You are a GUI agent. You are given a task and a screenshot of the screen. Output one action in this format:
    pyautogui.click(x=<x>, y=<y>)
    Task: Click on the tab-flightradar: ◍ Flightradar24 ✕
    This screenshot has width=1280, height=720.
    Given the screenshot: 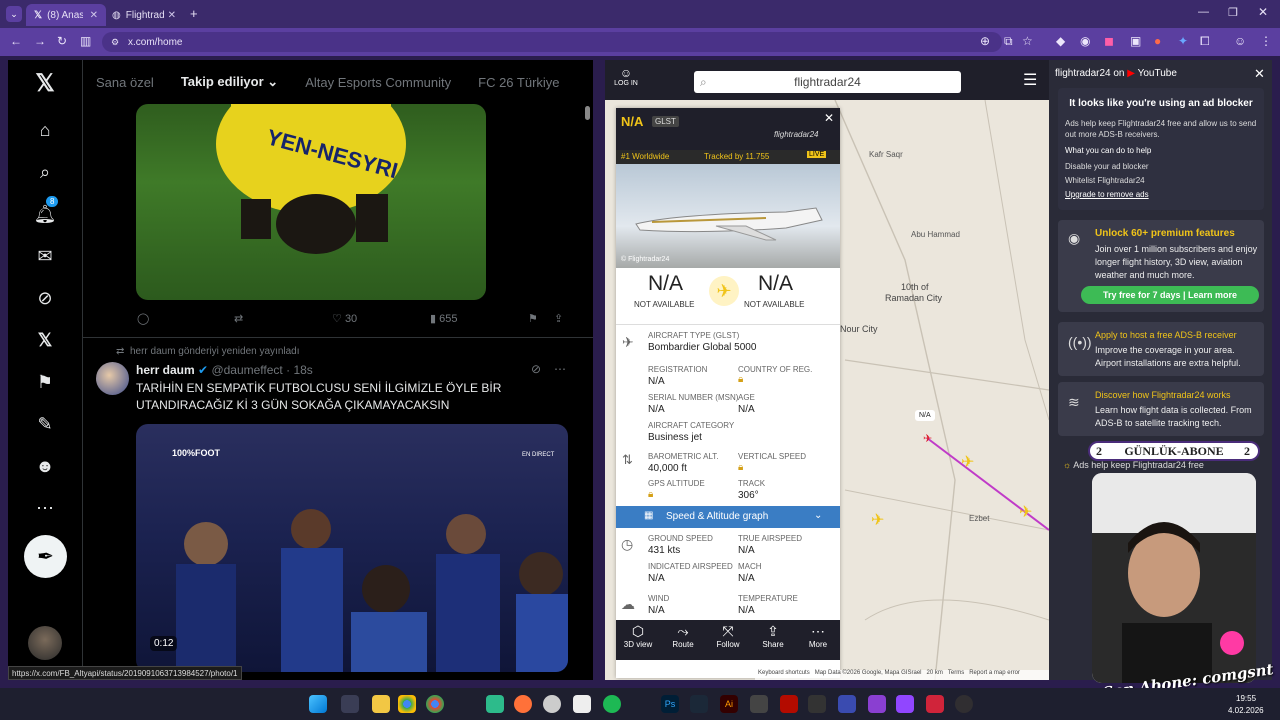 What is the action you would take?
    pyautogui.click(x=144, y=15)
    